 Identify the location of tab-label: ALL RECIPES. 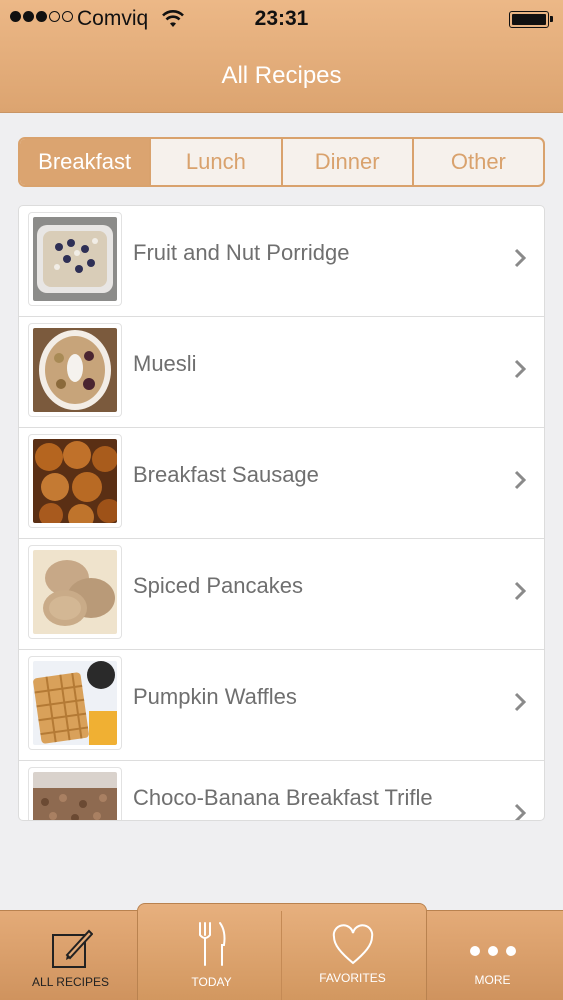
(70, 982).